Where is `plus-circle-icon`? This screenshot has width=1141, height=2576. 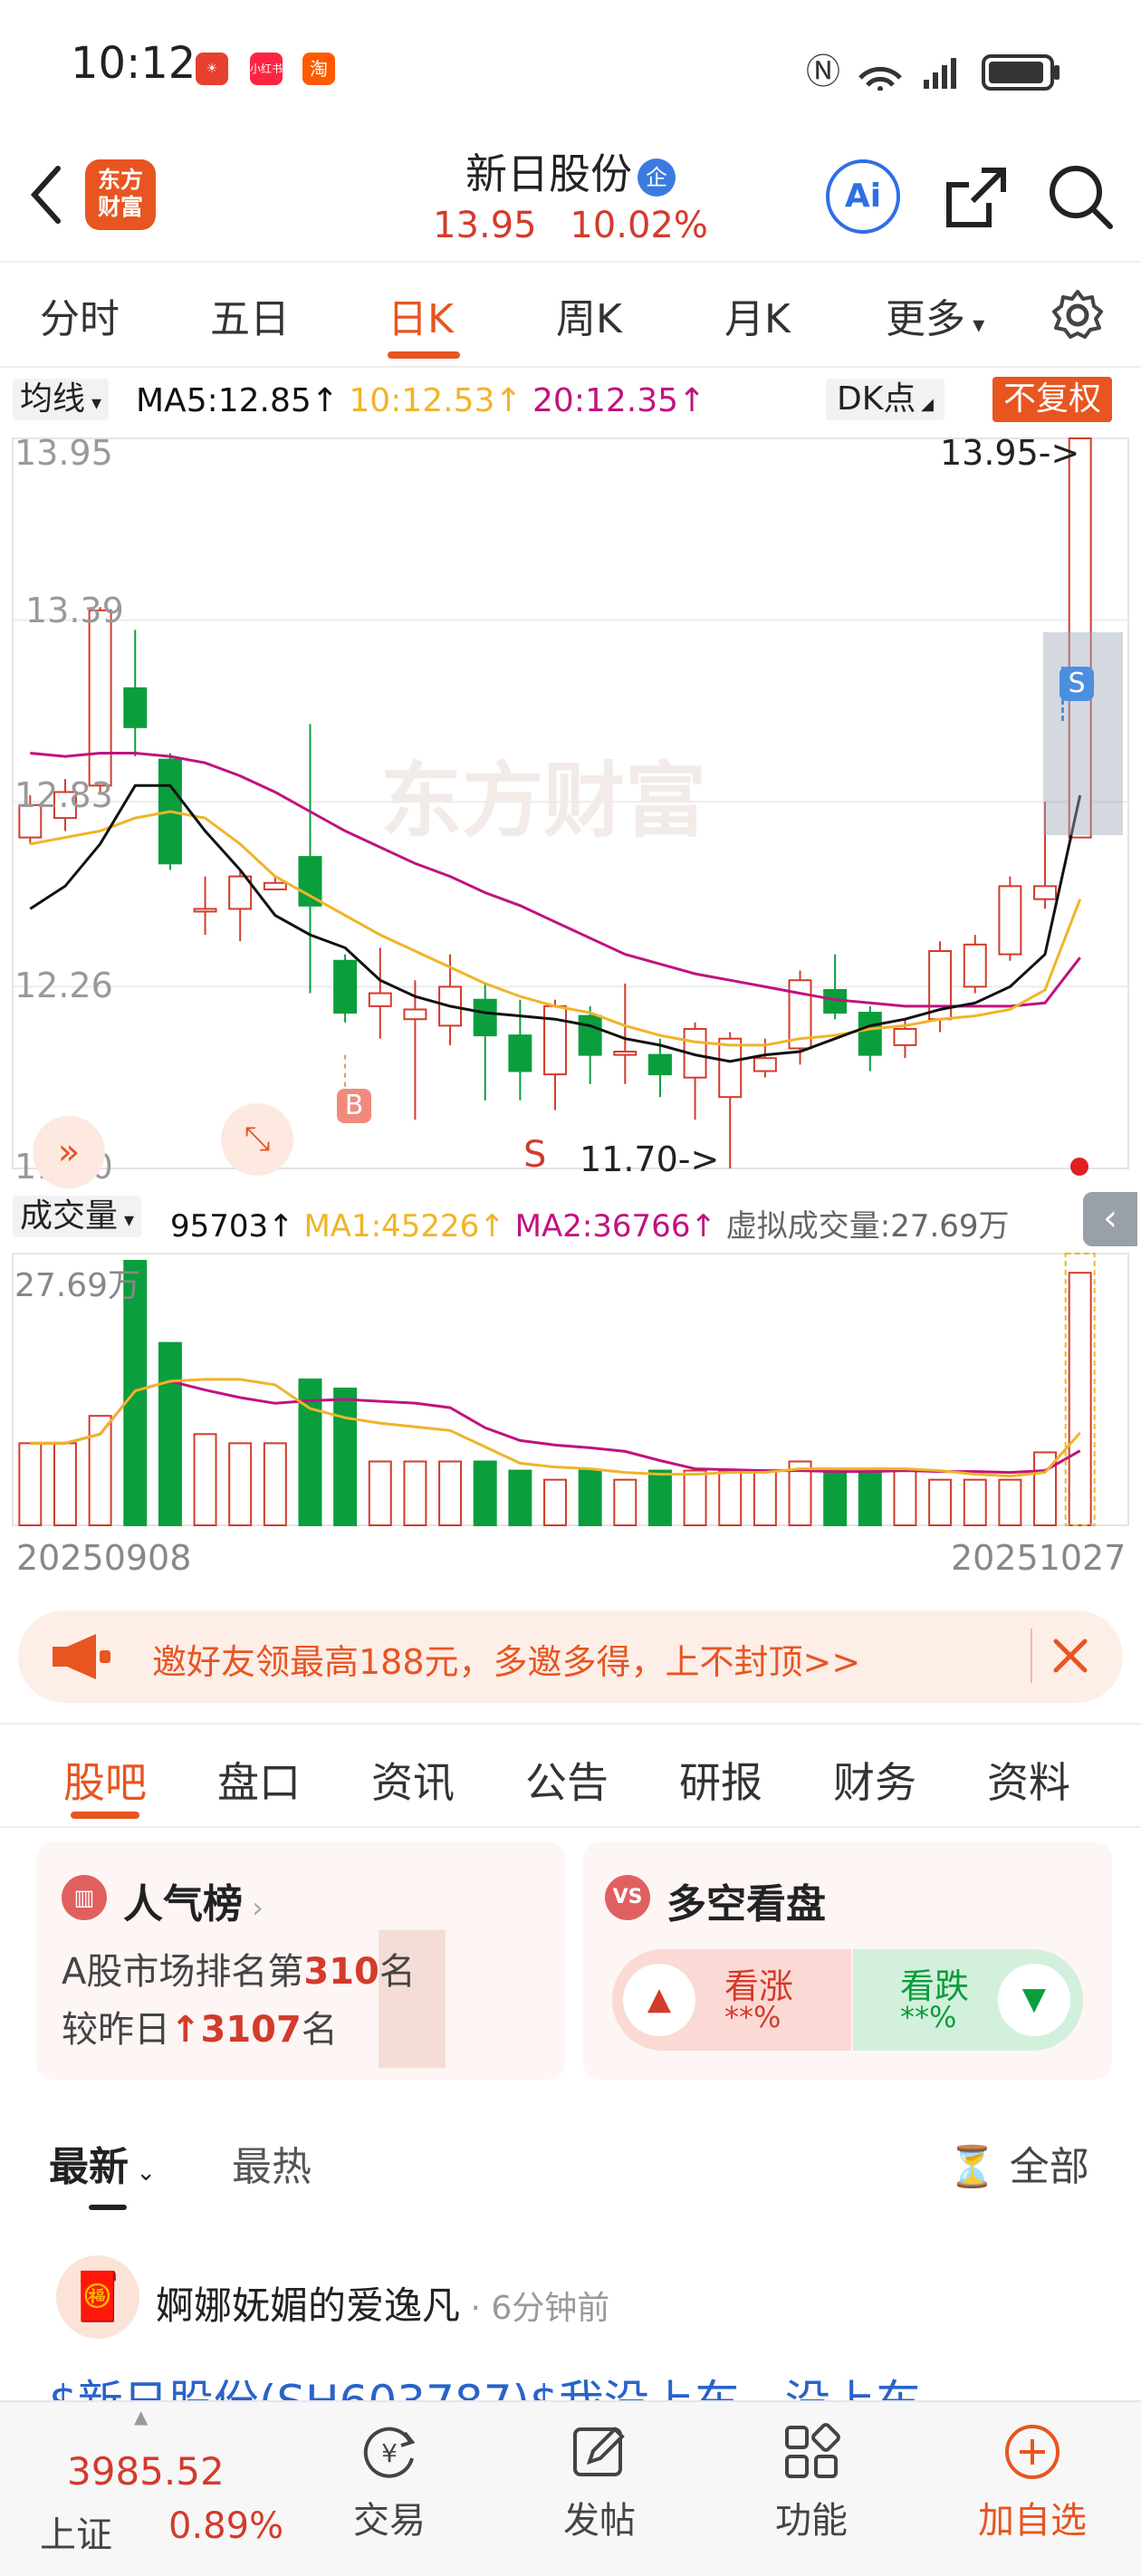
plus-circle-icon is located at coordinates (1032, 2452).